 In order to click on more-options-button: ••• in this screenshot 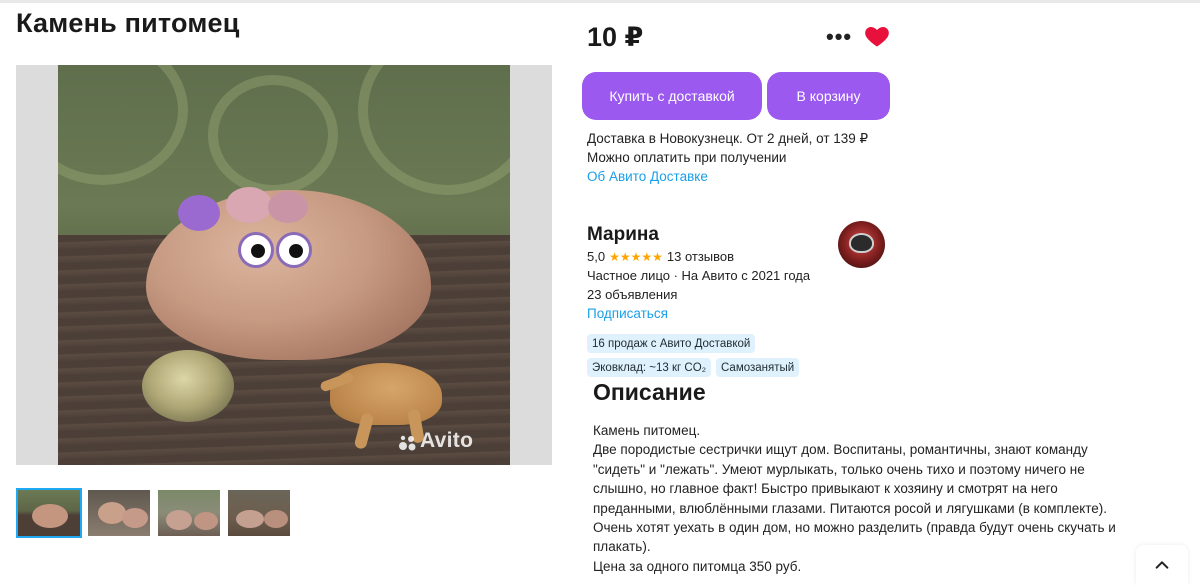, I will do `click(839, 37)`.